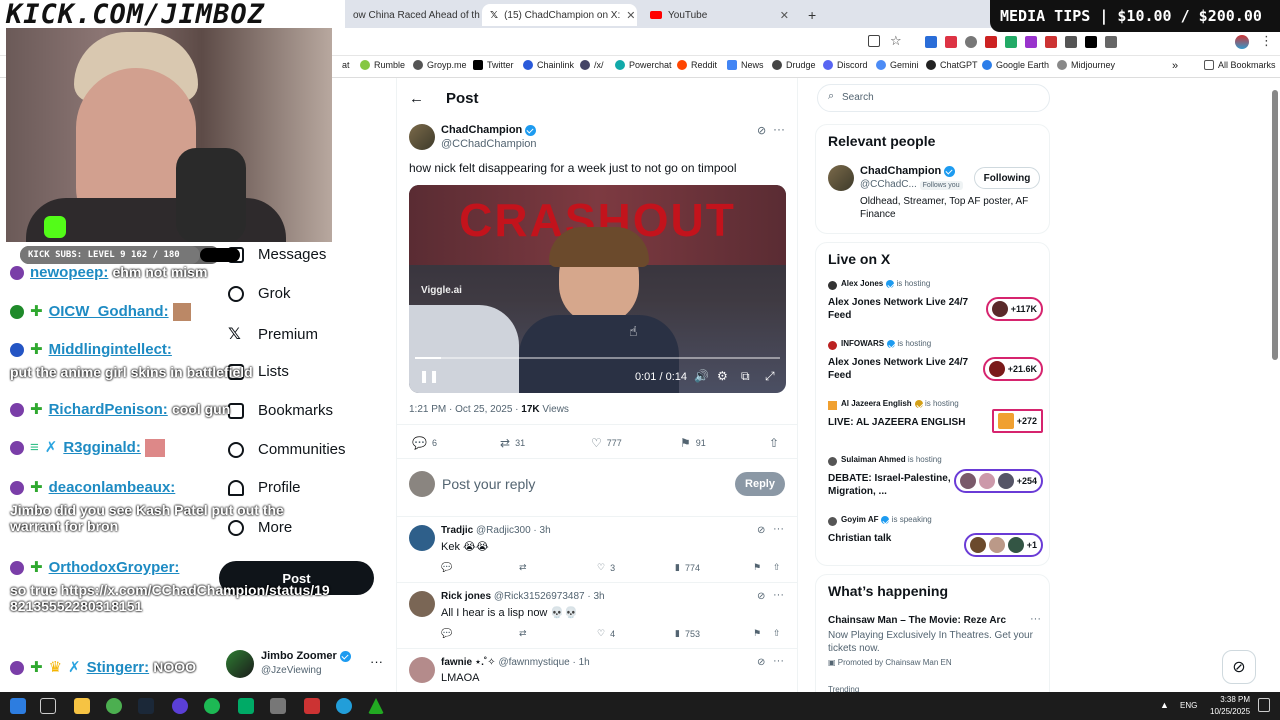 This screenshot has width=1280, height=720. What do you see at coordinates (896, 41) in the screenshot?
I see `star-icon: ☆` at bounding box center [896, 41].